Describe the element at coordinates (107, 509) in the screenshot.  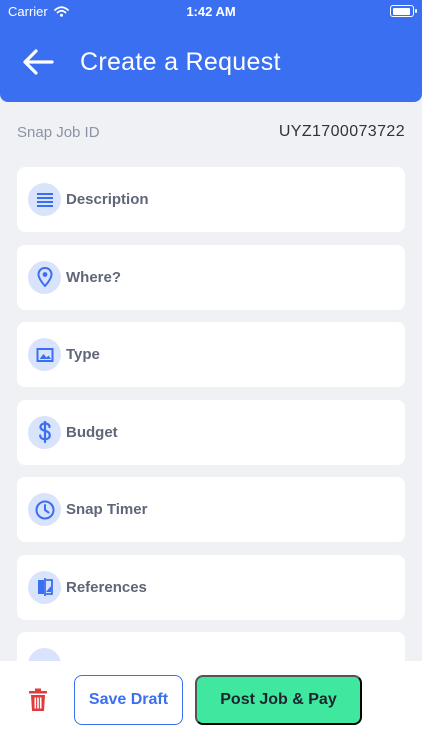
I see `snap-timer-label: Snap Timer` at that location.